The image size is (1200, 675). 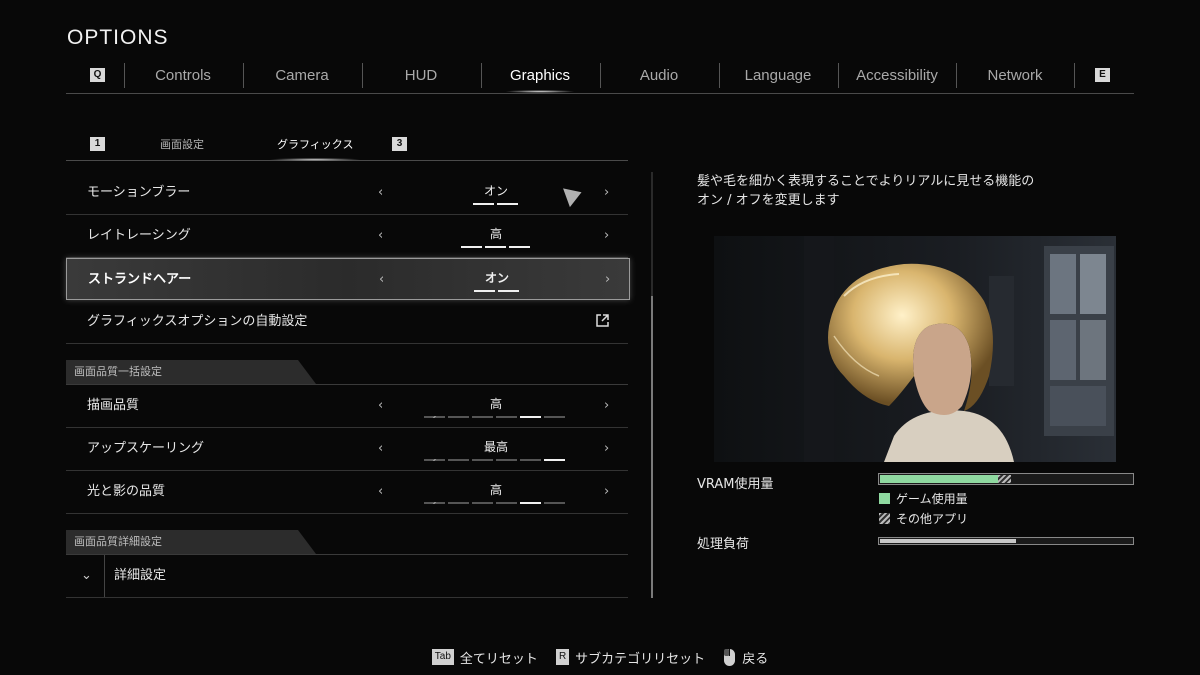 What do you see at coordinates (939, 479) in the screenshot?
I see `vram-game-fill` at bounding box center [939, 479].